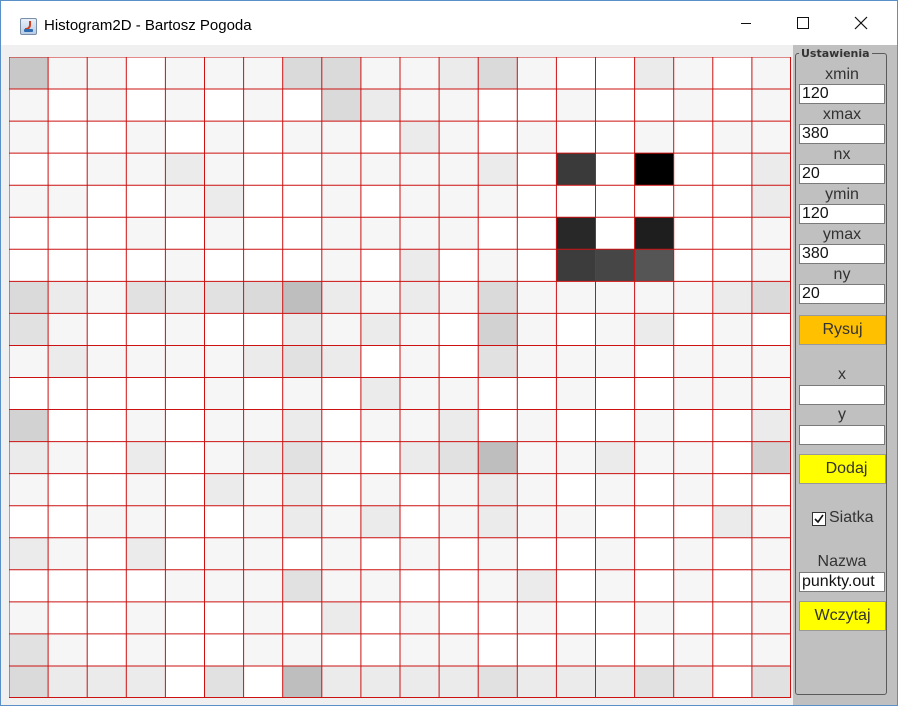  Describe the element at coordinates (449, 23) in the screenshot. I see `title-bar: Histogram2D - Bartosz Pogoda` at that location.